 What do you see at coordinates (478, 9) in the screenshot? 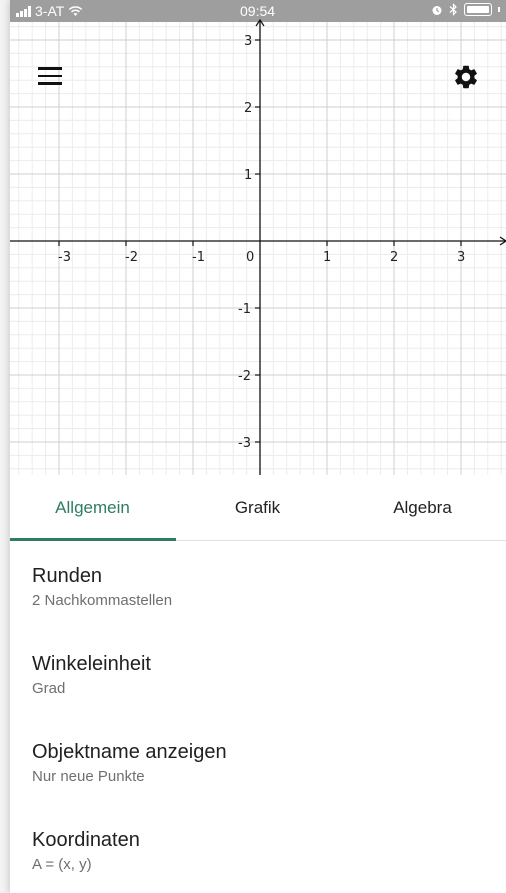
I see `battery-icon` at bounding box center [478, 9].